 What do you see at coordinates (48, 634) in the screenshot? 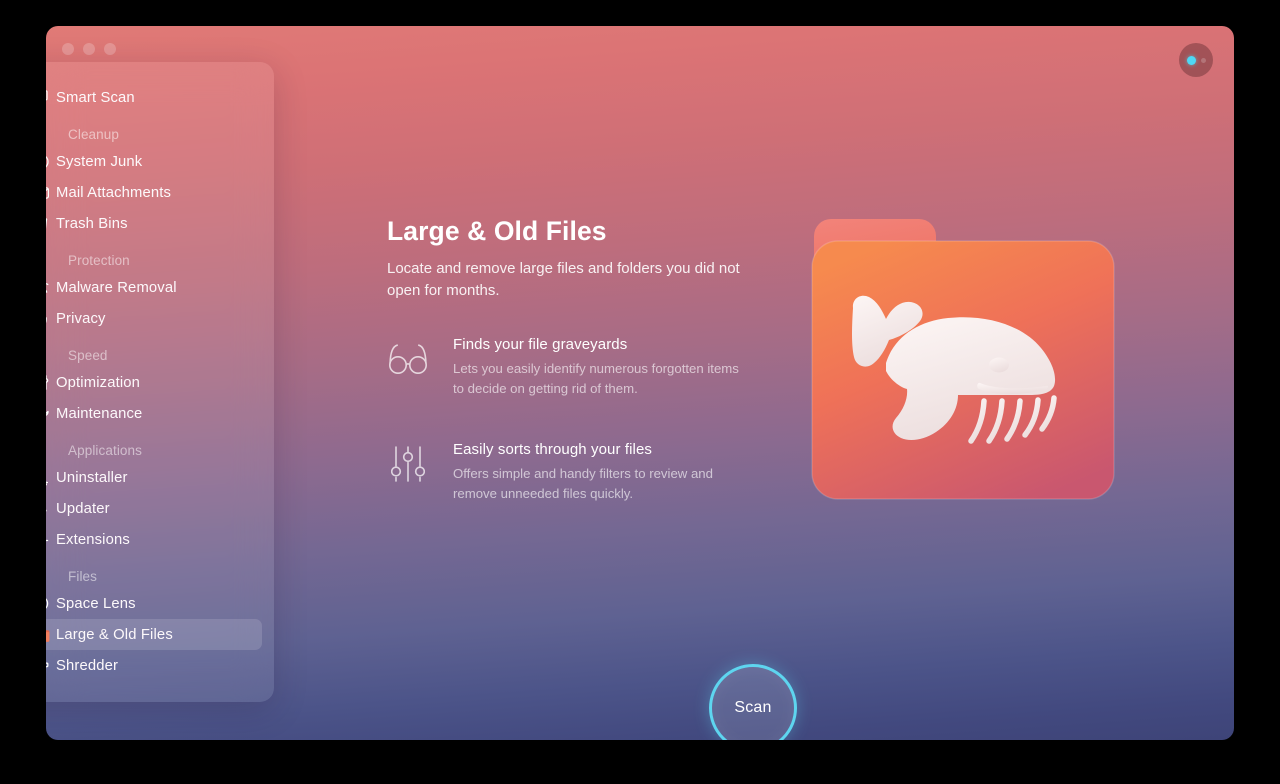
I see `orange-folder-icon` at bounding box center [48, 634].